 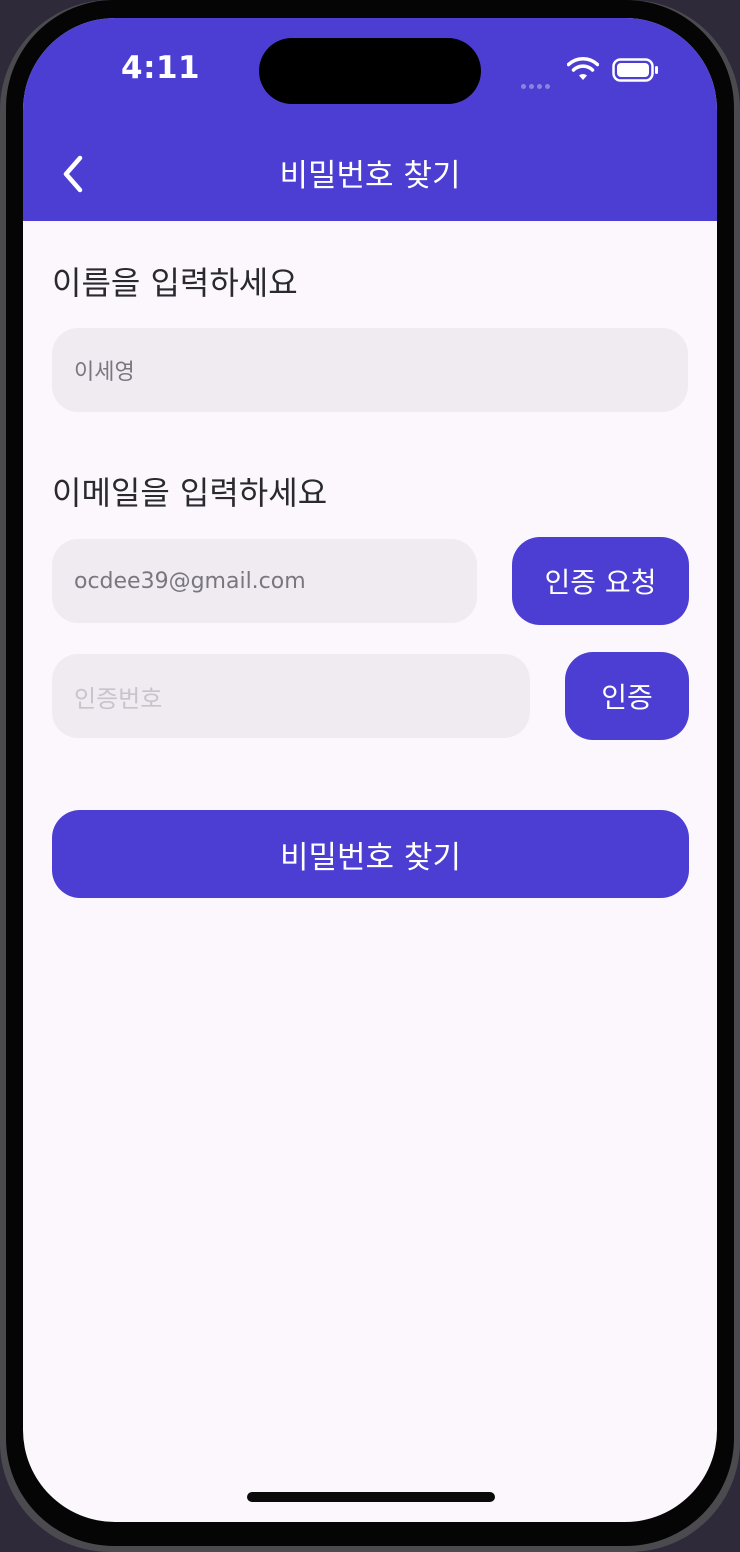 I want to click on cellular-signal-icon, so click(x=537, y=83).